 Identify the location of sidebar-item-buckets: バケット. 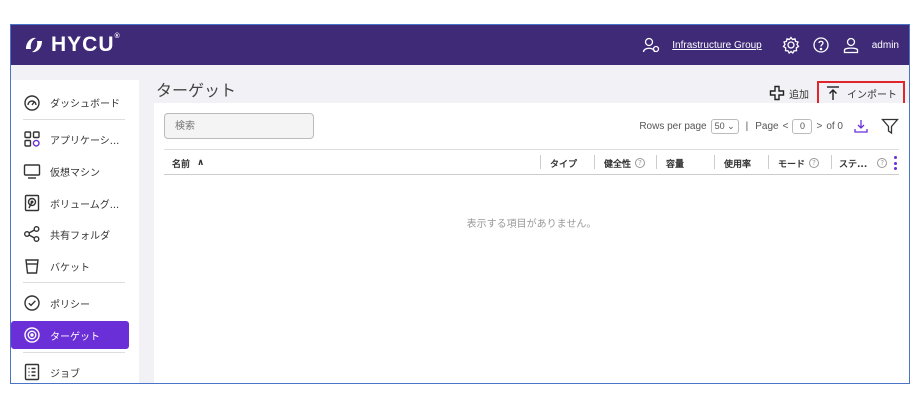
(70, 266).